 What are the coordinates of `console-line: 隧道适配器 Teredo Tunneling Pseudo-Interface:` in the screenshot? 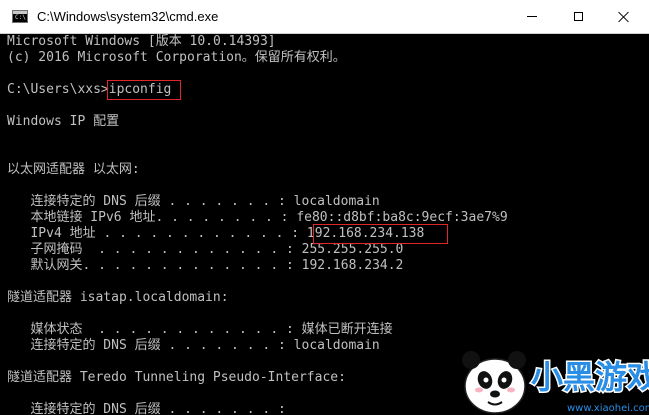 It's located at (176, 377).